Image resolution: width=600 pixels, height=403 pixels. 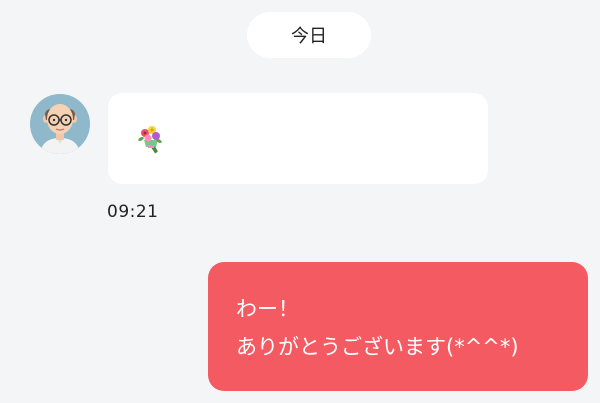 What do you see at coordinates (298, 138) in the screenshot?
I see `incoming-message-bubble` at bounding box center [298, 138].